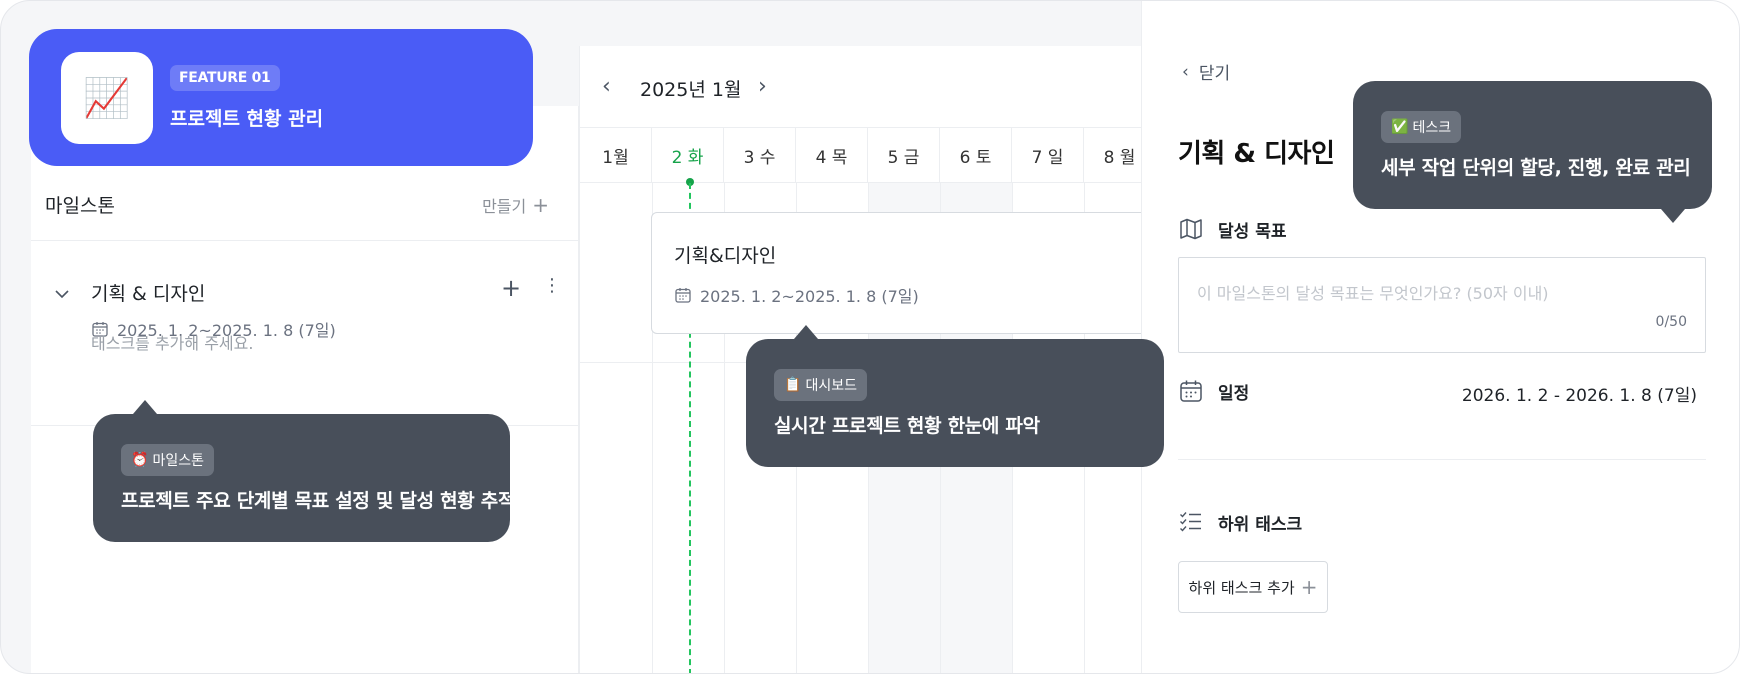 The height and width of the screenshot is (674, 1740). I want to click on month-navigator: ‹ 2025년 1월 ›, so click(861, 87).